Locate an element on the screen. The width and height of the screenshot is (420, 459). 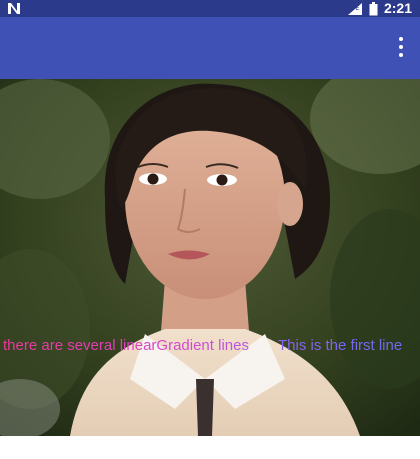
app-bar is located at coordinates (210, 48).